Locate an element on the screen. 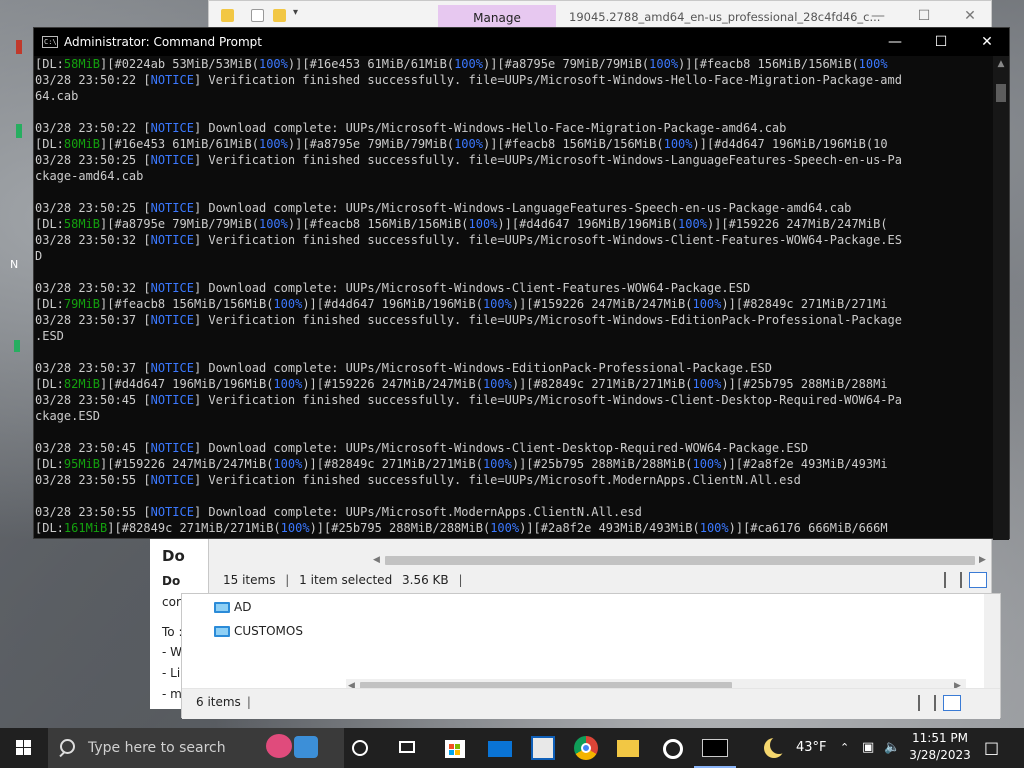 Image resolution: width=1024 pixels, height=768 pixels. horizontal-scrollbar: ◀ ▶ is located at coordinates (681, 560).